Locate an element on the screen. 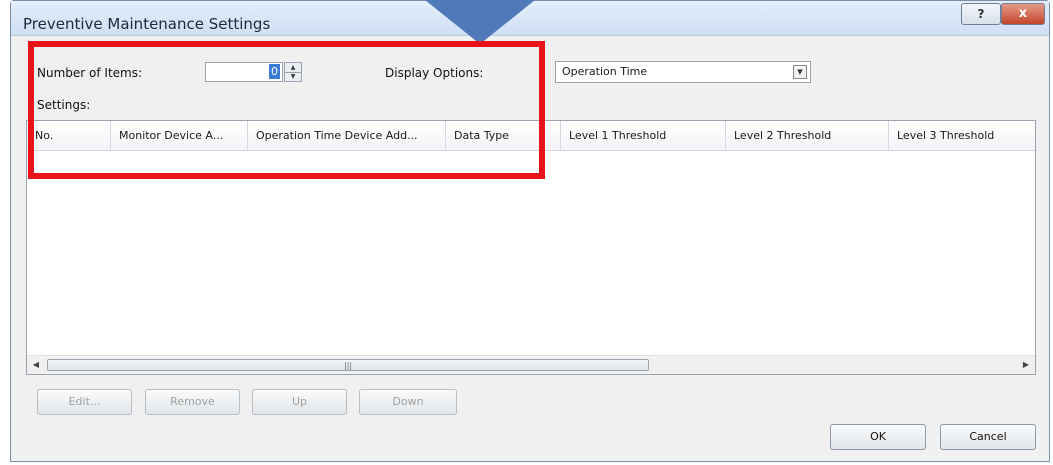 The image size is (1053, 465). column-header-level2-threshold: Level 2 Threshold is located at coordinates (807, 135).